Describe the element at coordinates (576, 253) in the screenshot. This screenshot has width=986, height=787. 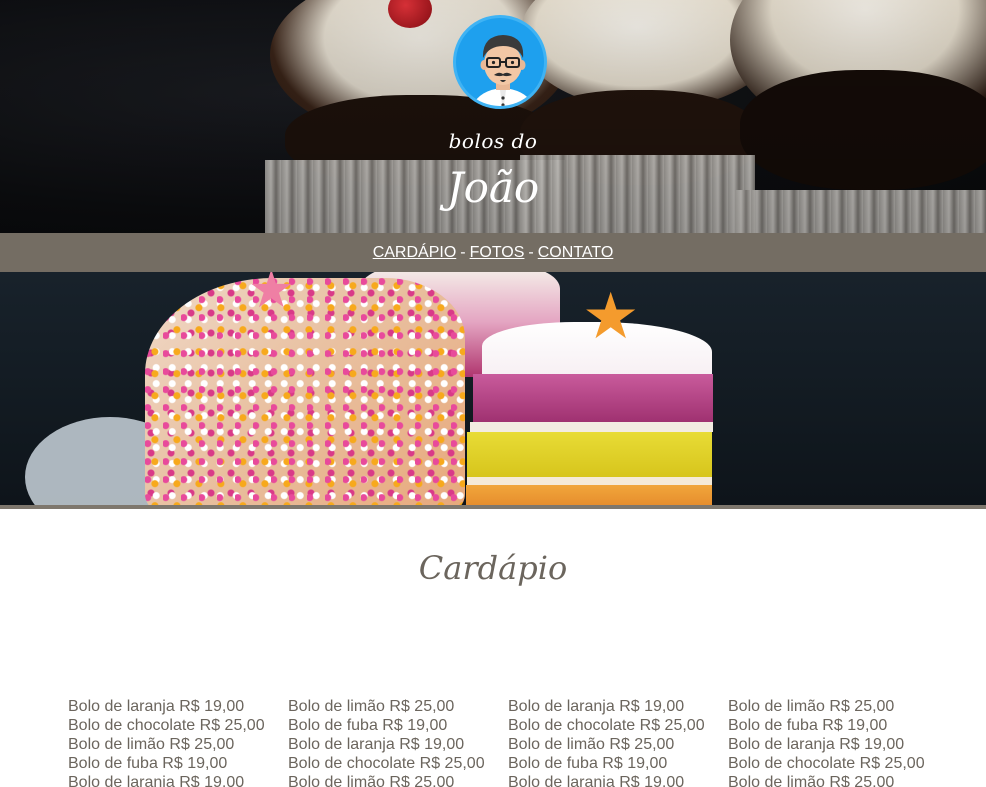
I see `nav-link-contato: CONTATO` at that location.